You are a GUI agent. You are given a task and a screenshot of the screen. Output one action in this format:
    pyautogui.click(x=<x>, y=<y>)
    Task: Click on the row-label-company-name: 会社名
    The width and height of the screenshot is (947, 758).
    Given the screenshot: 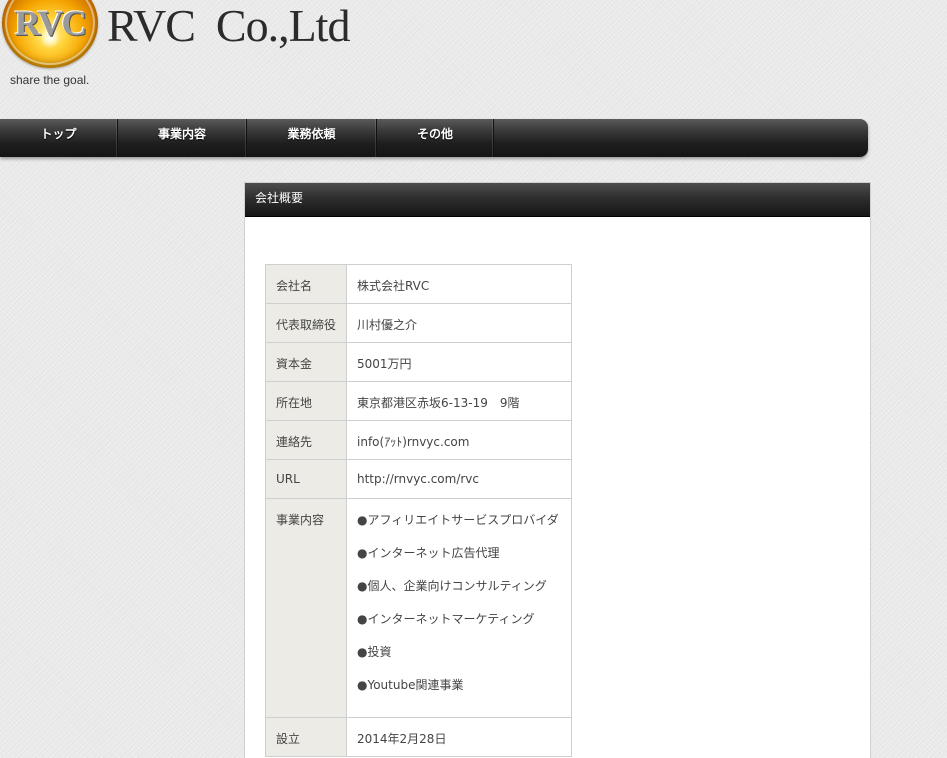 What is the action you would take?
    pyautogui.click(x=306, y=284)
    